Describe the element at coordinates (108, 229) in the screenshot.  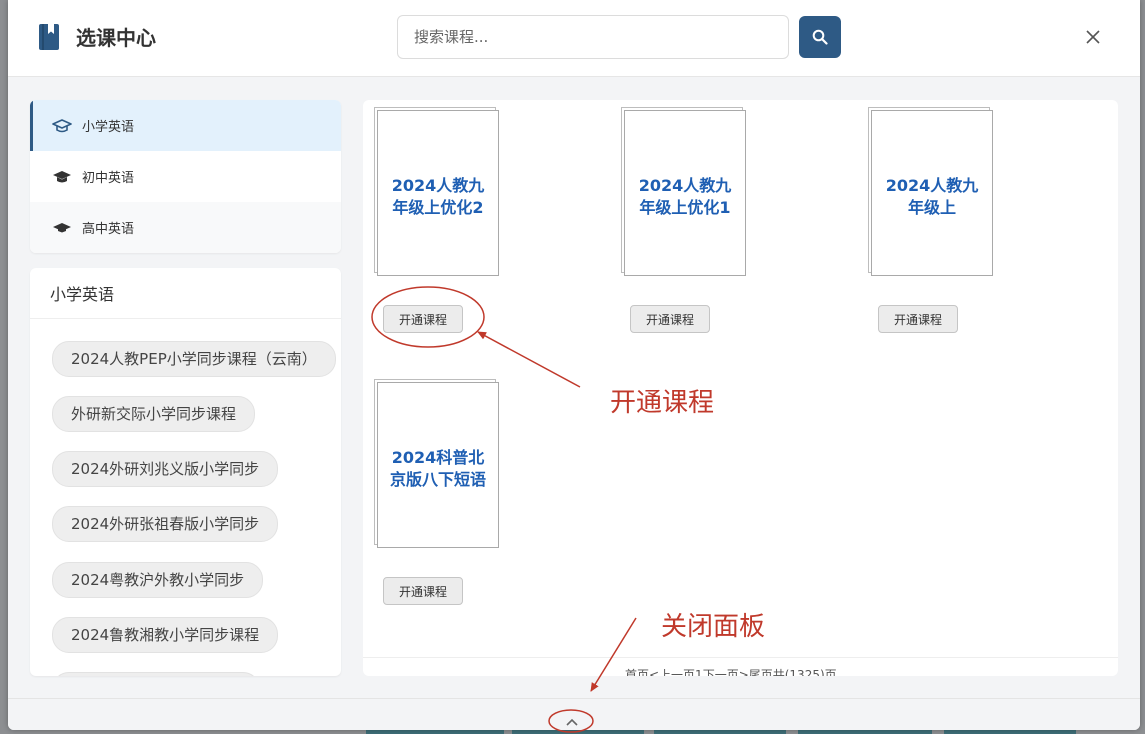
I see `category-label: 高中英语` at that location.